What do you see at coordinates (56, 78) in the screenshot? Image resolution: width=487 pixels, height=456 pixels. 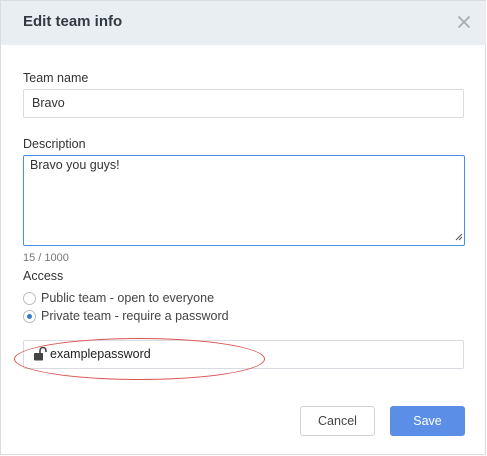 I see `team-name-label: Team name` at bounding box center [56, 78].